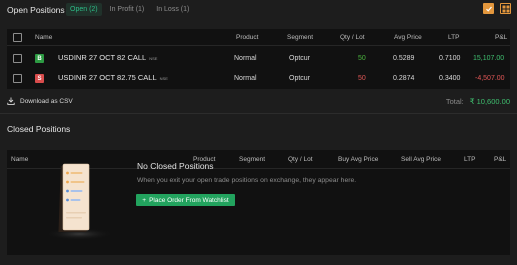 This screenshot has width=517, height=265. Describe the element at coordinates (454, 101) in the screenshot. I see `total-label: Total:` at that location.